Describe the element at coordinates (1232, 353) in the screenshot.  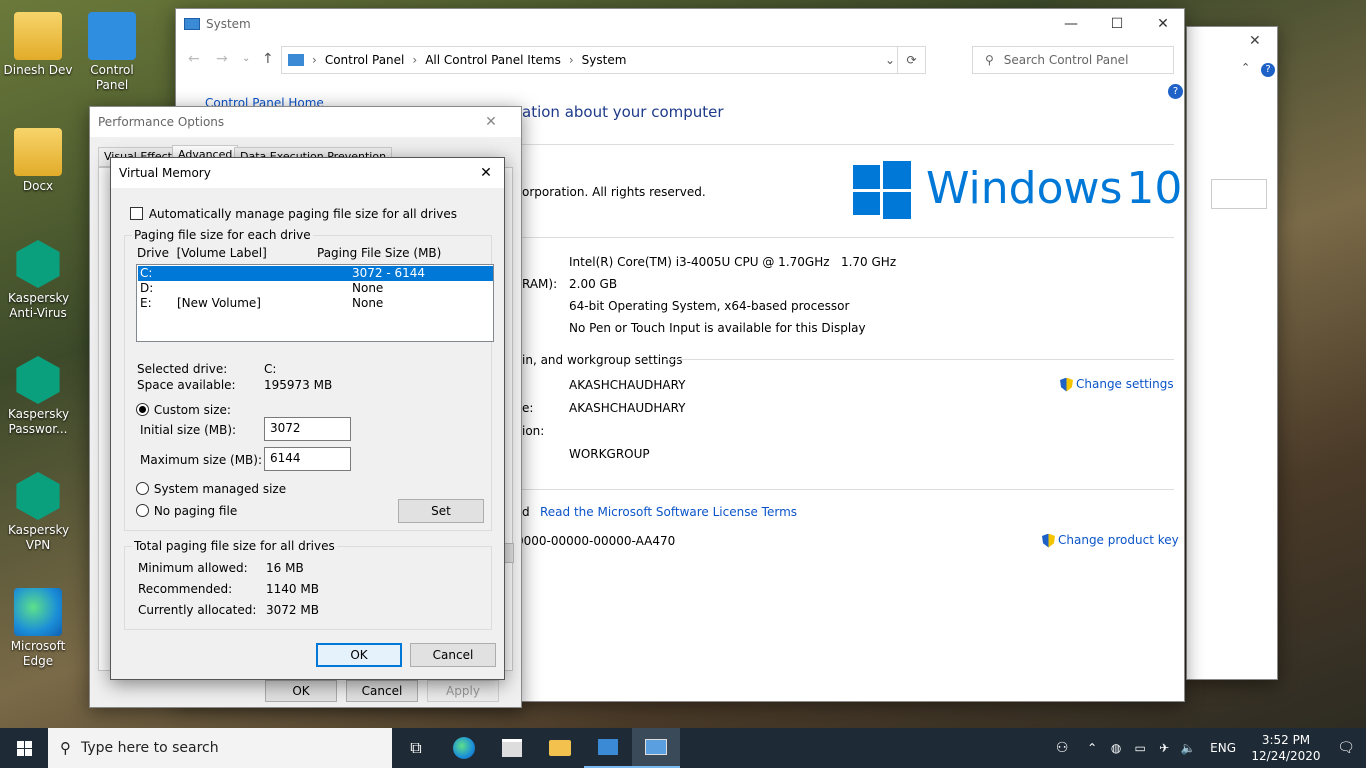
I see `background-window: ✕ ? ⌃` at that location.